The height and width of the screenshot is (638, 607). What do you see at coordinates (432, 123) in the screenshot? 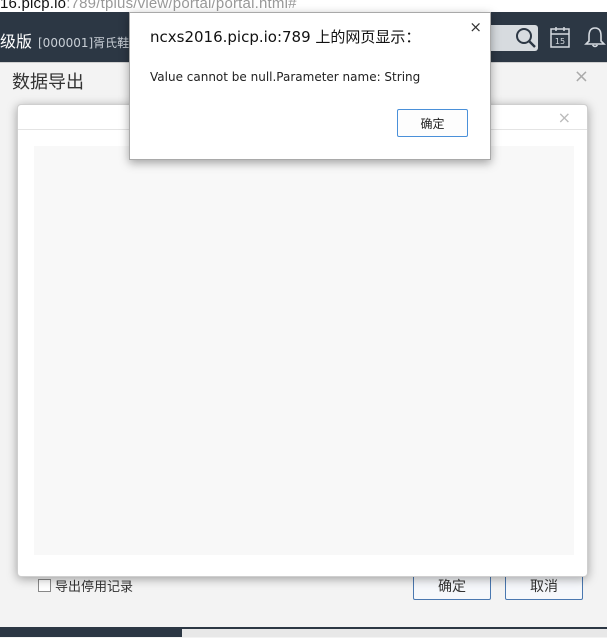
I see `alert-ok-button: 确定` at bounding box center [432, 123].